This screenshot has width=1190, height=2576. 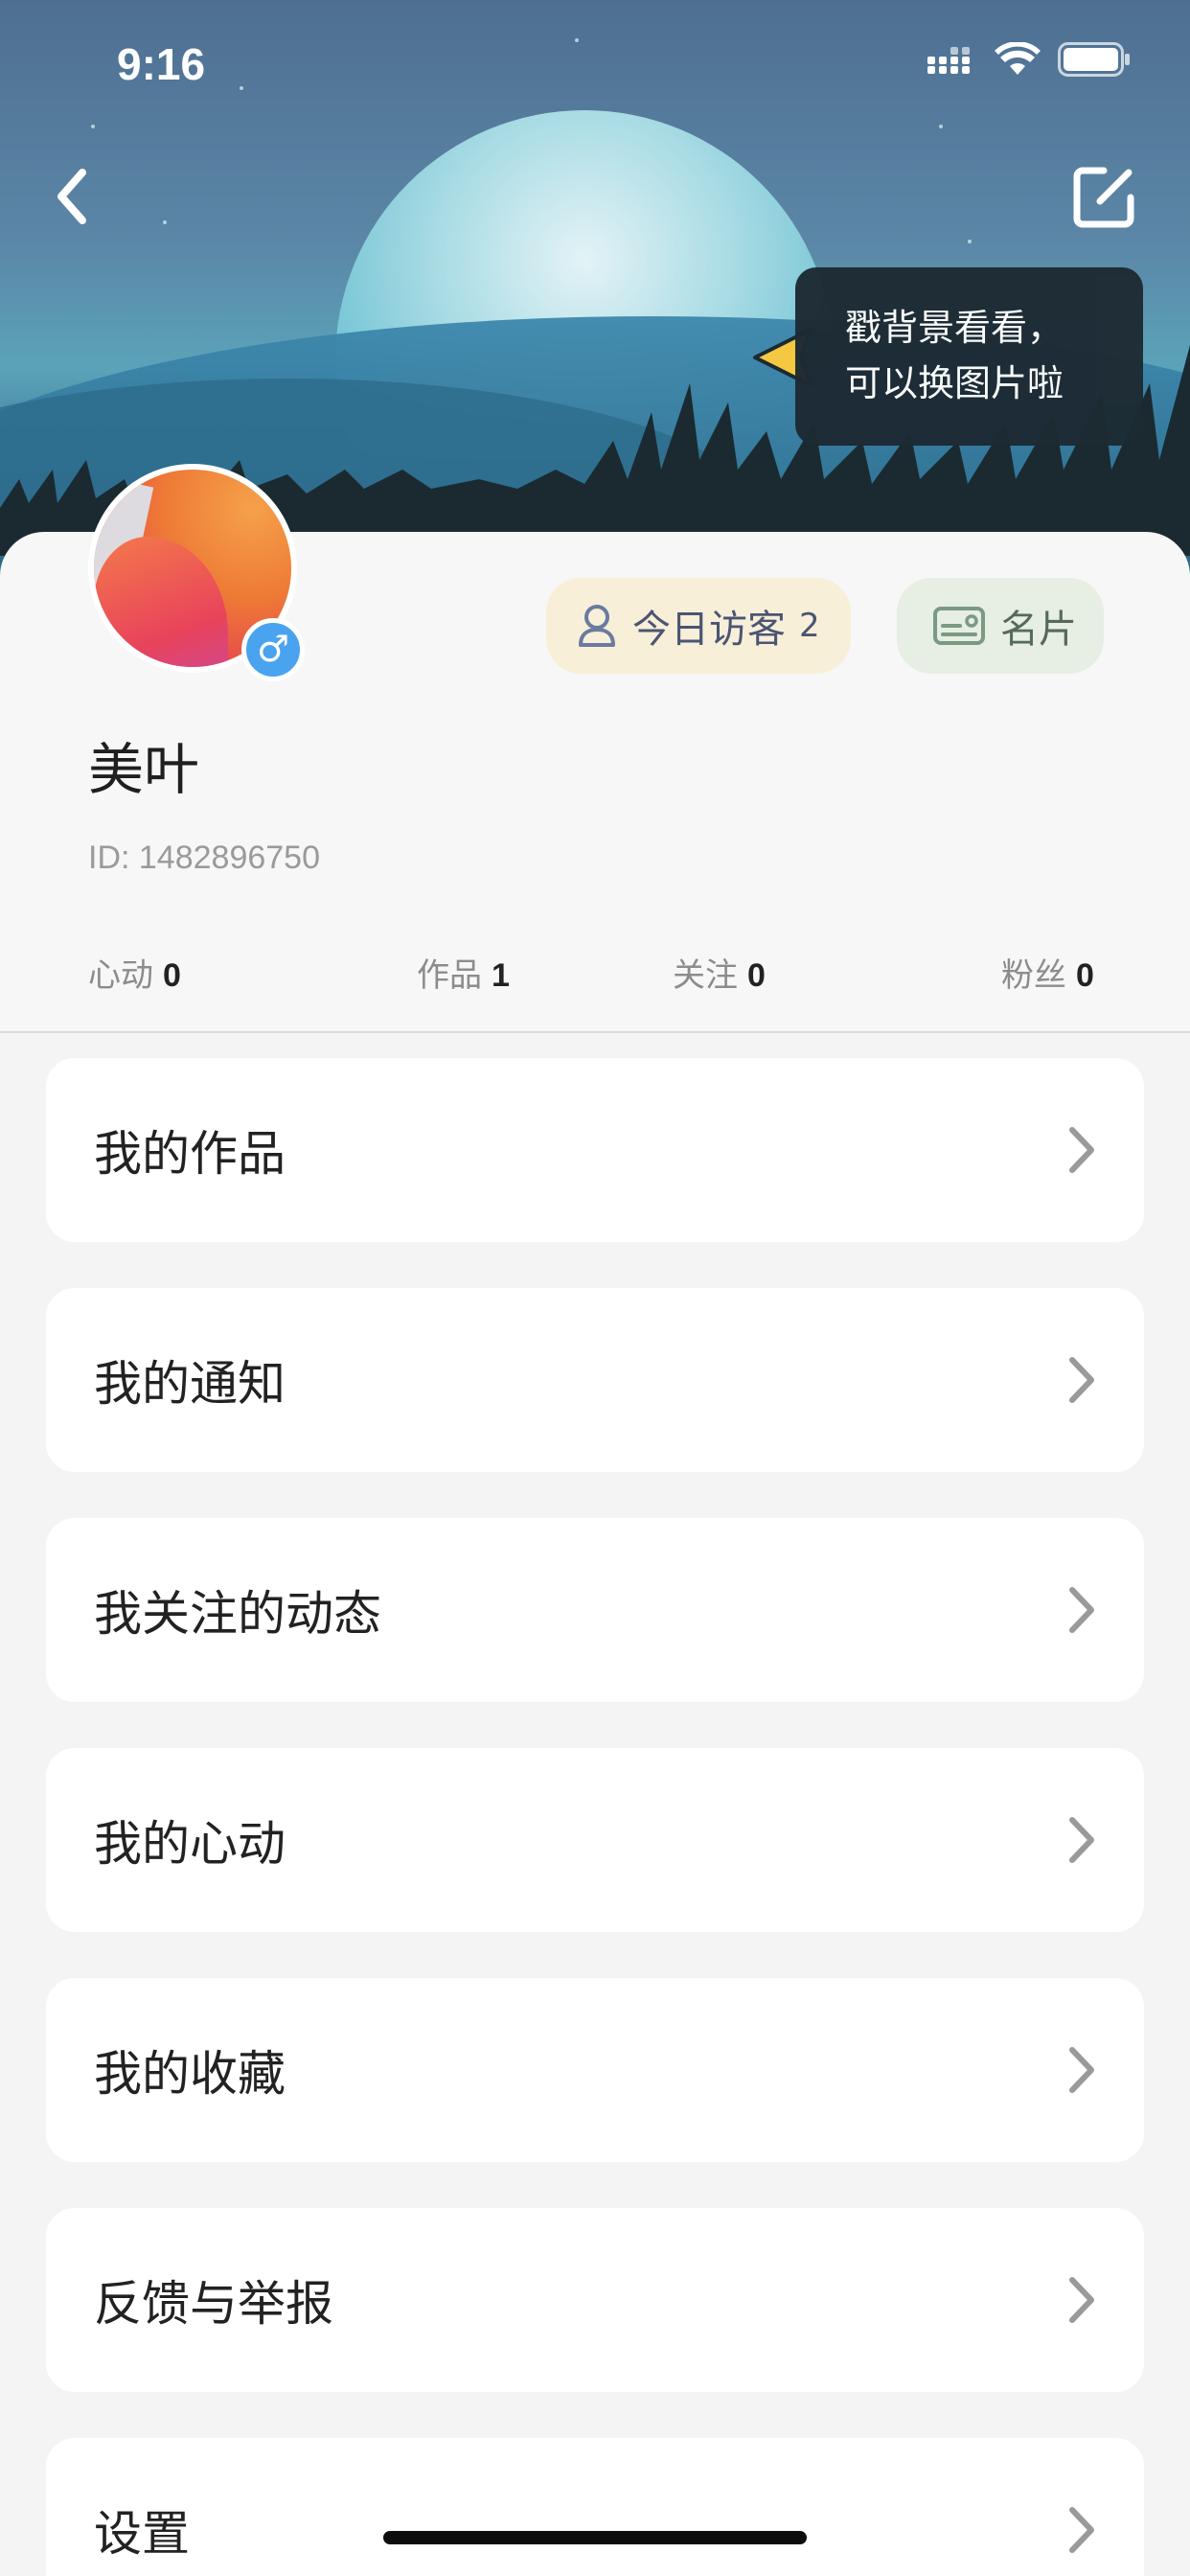 What do you see at coordinates (595, 2070) in the screenshot?
I see `menu-item-favorites: 我的收藏` at bounding box center [595, 2070].